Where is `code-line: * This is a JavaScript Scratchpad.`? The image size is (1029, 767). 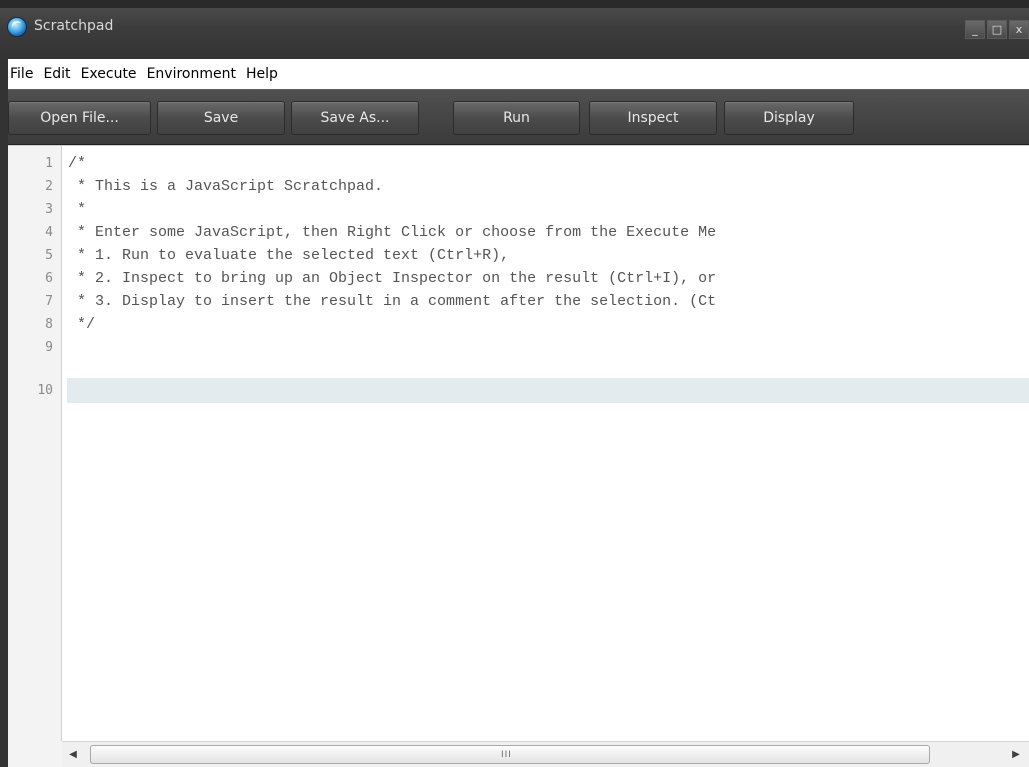 code-line: * This is a JavaScript Scratchpad. is located at coordinates (226, 186).